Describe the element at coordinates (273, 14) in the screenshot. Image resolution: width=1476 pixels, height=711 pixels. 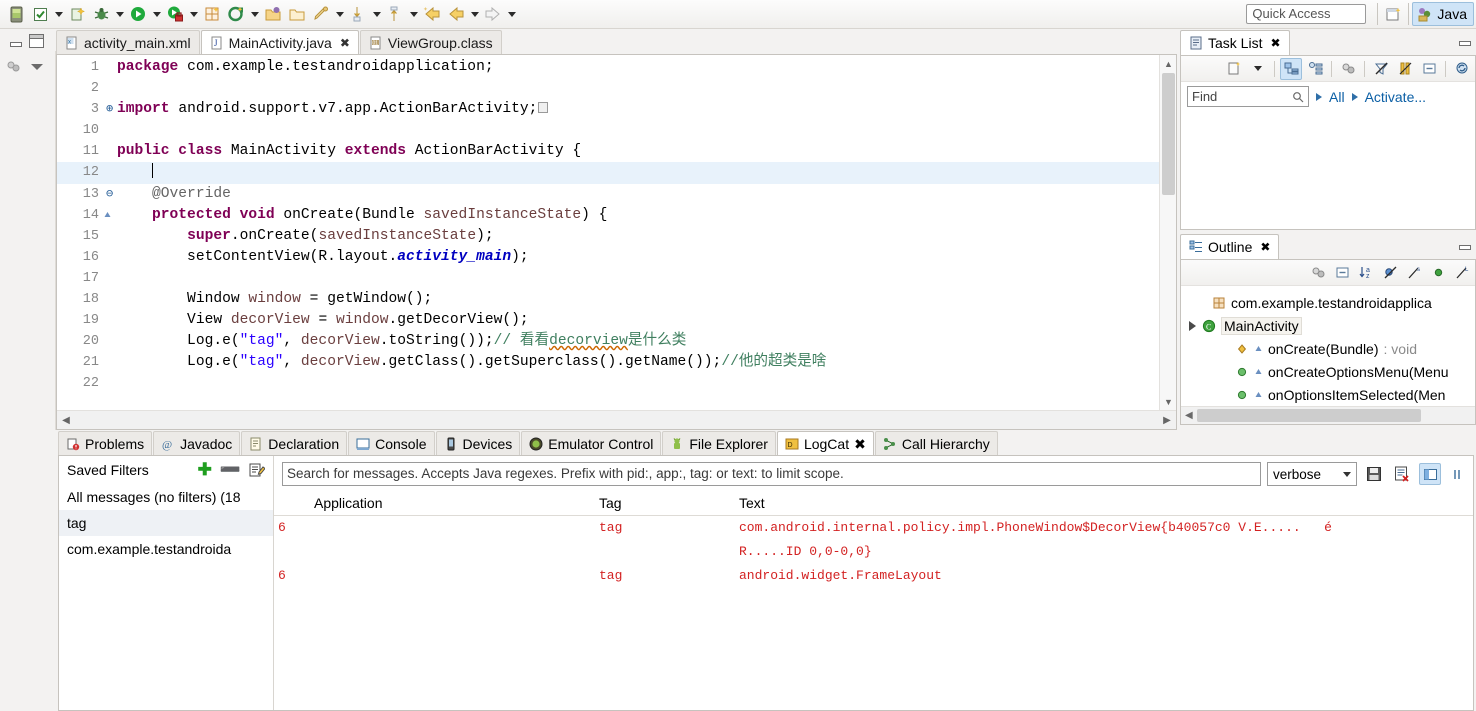
I see `open-package-icon` at that location.